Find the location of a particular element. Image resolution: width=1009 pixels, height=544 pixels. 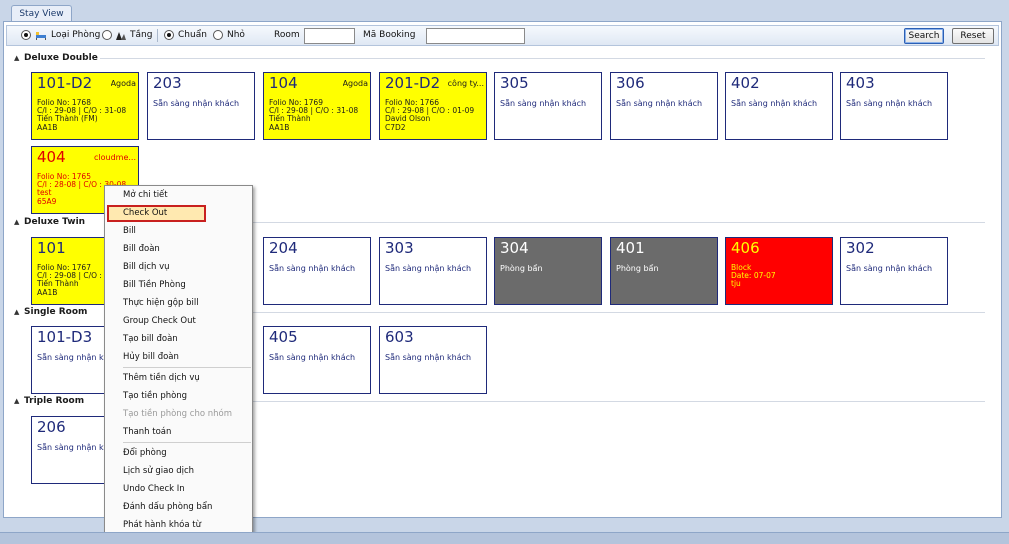

room-number: 305 is located at coordinates (514, 83).